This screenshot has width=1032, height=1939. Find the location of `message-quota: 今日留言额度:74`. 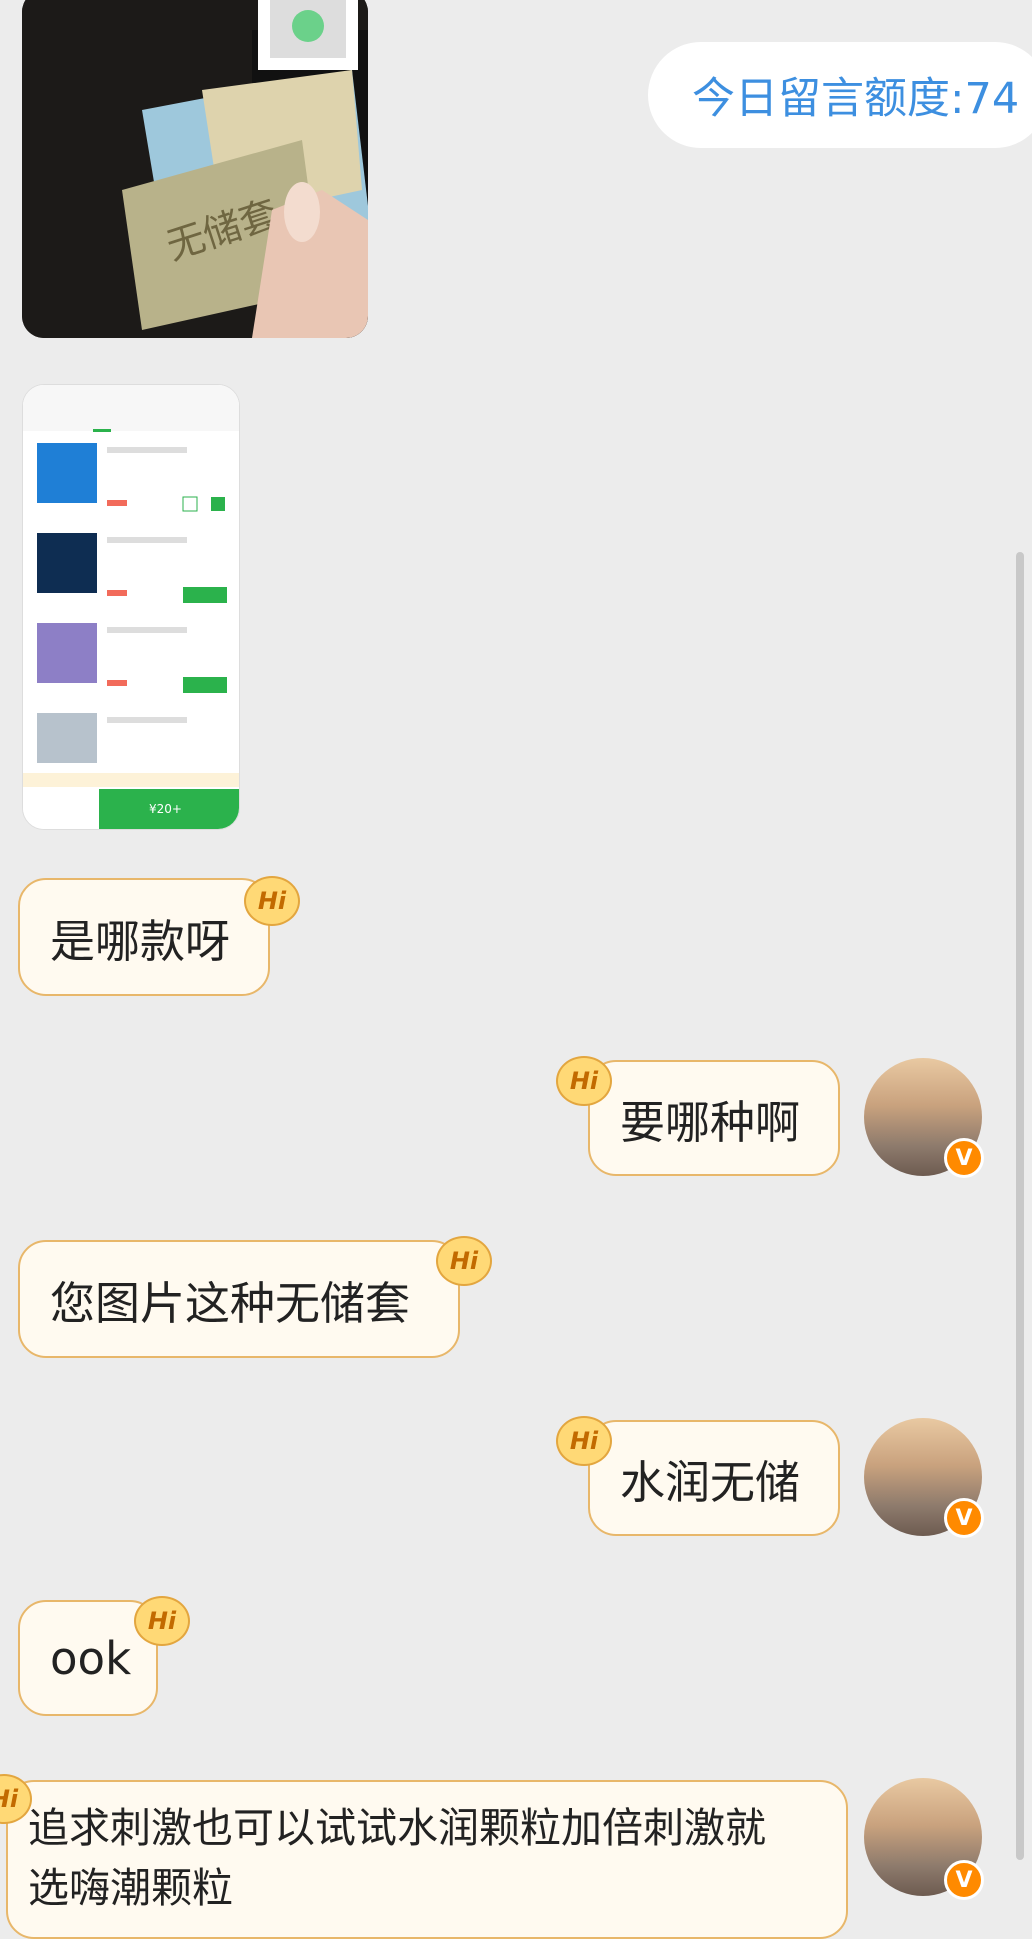

message-quota: 今日留言额度:74 is located at coordinates (840, 95).